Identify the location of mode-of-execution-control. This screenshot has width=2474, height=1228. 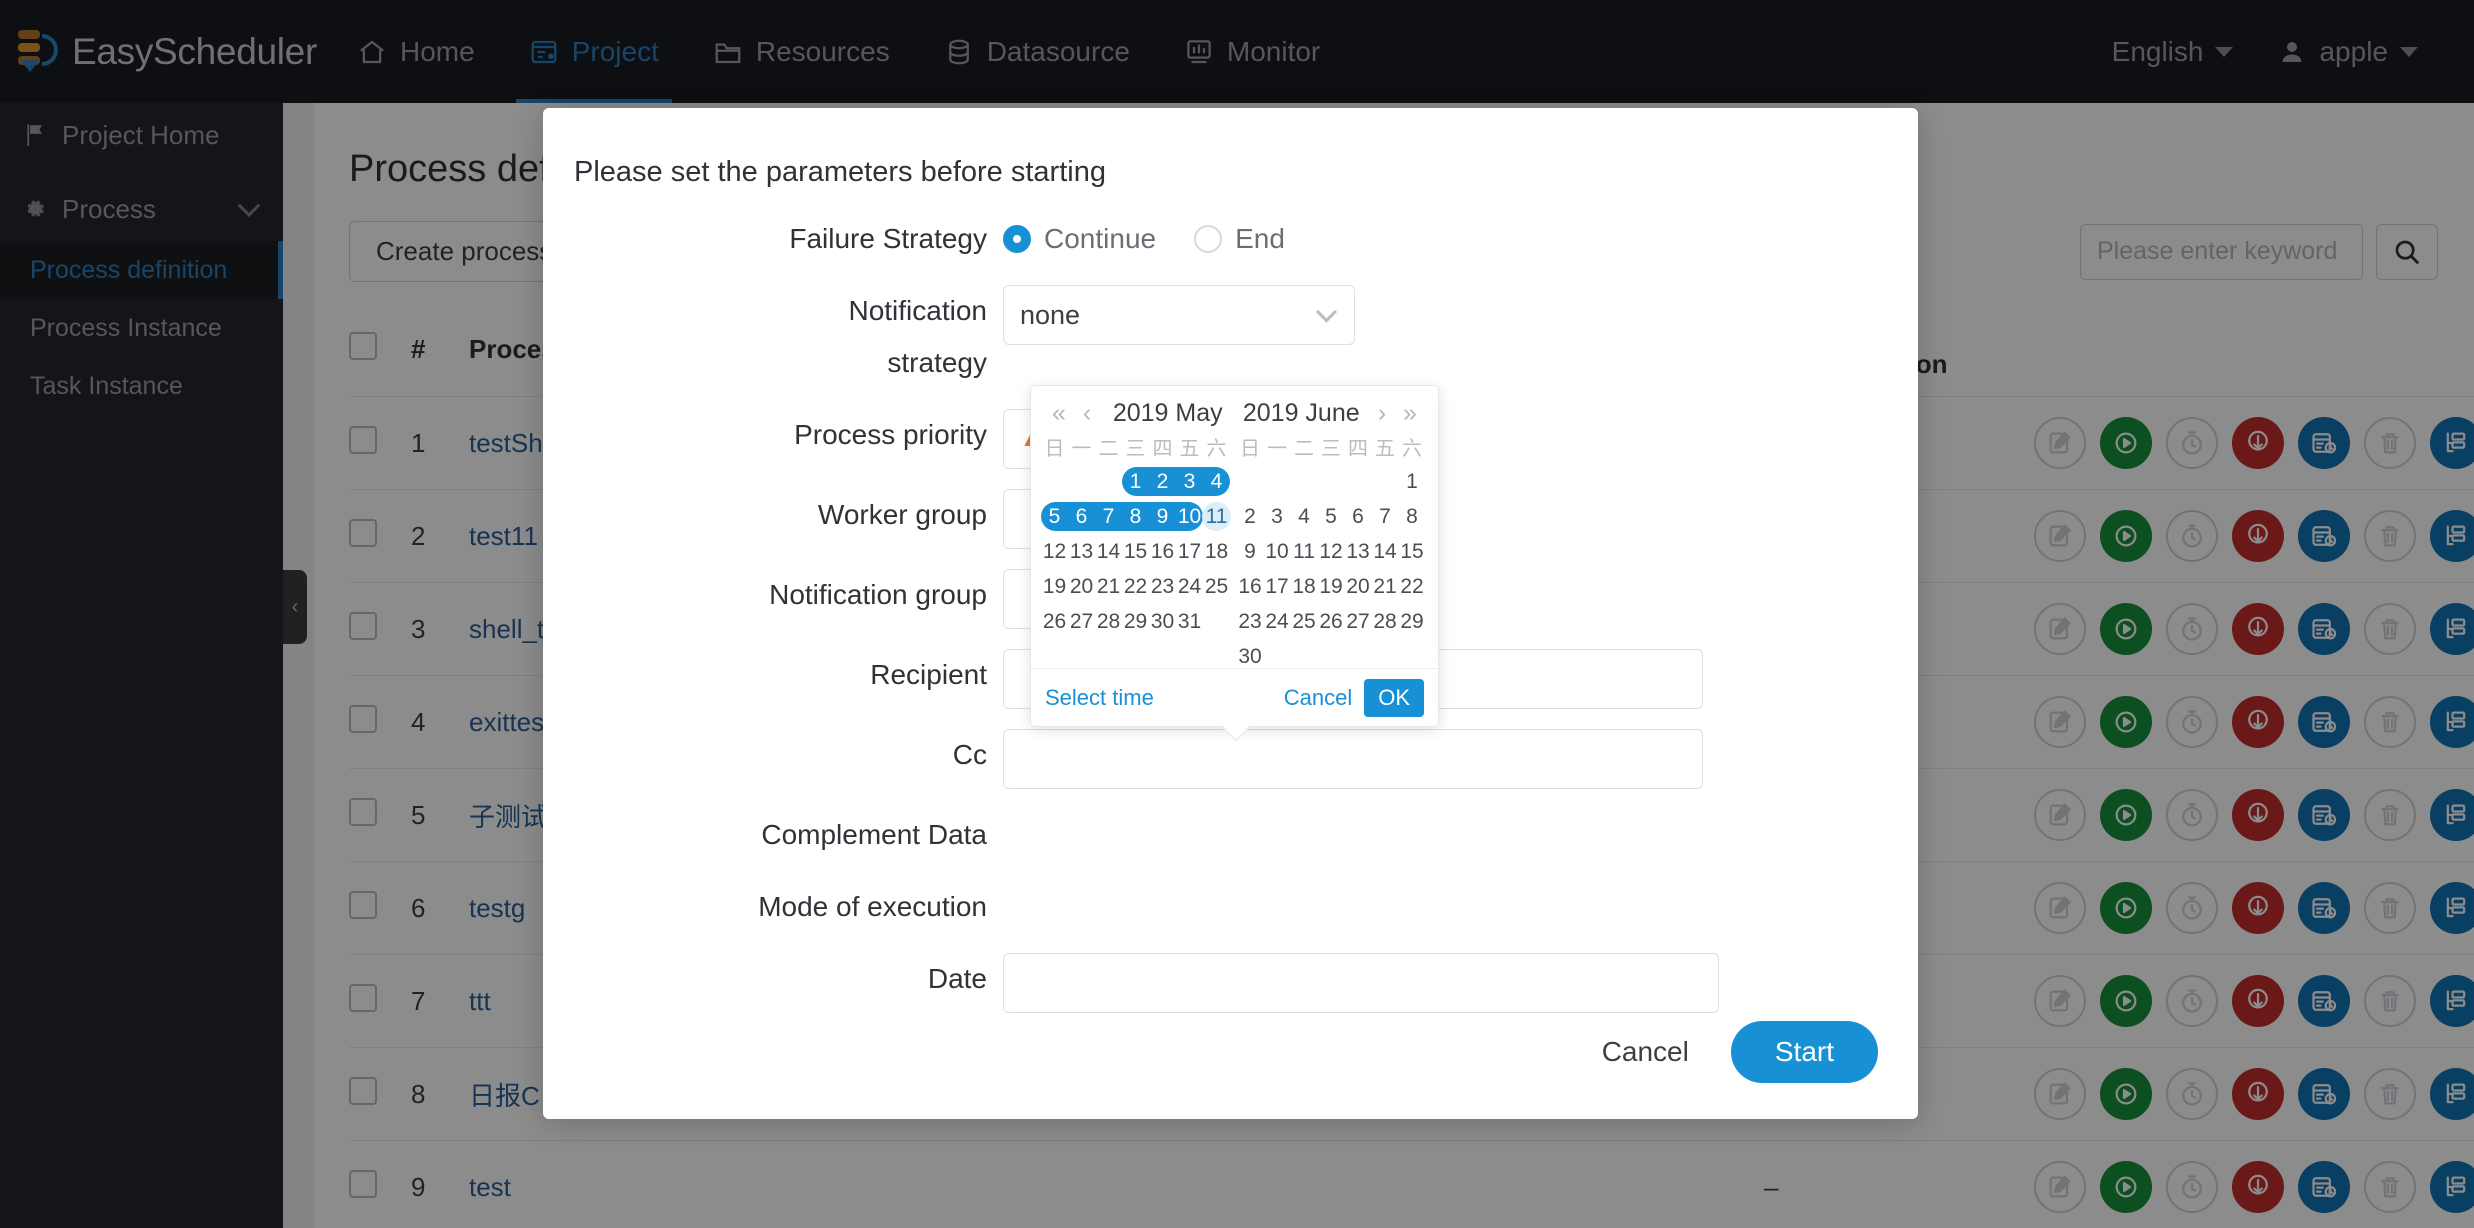
(1033, 901).